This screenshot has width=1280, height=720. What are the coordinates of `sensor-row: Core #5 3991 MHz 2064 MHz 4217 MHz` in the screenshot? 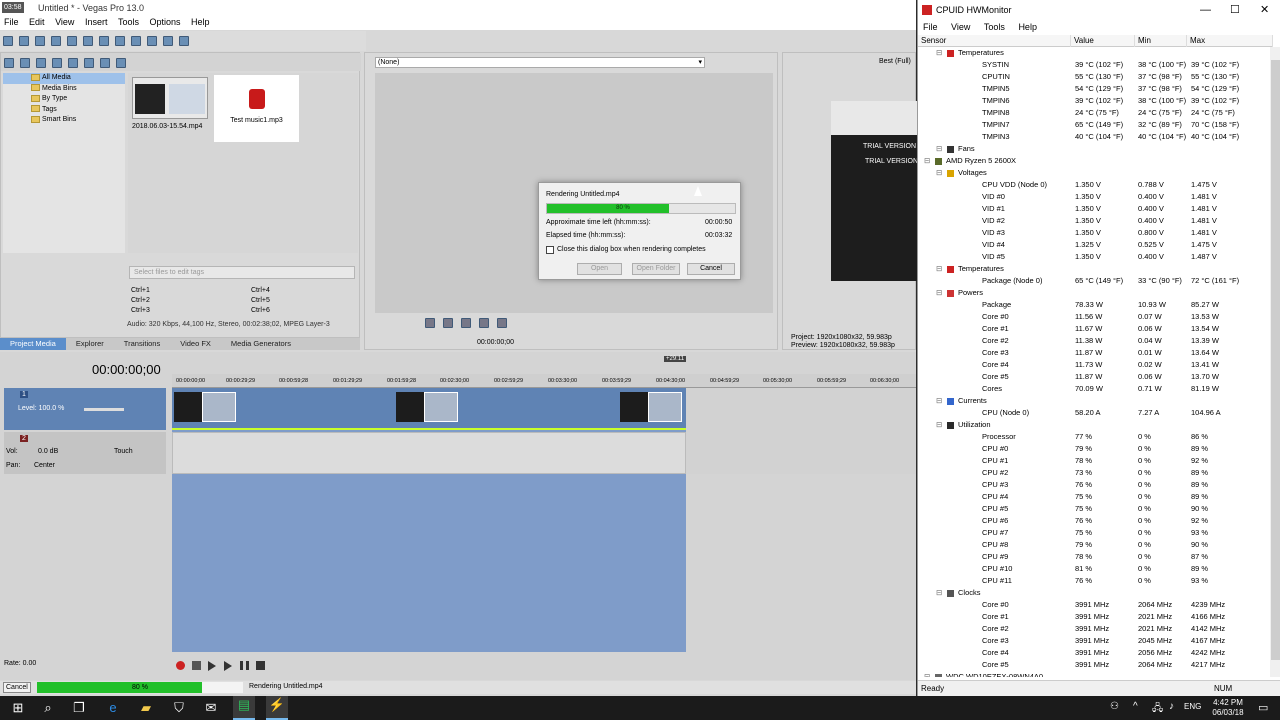 It's located at (1094, 665).